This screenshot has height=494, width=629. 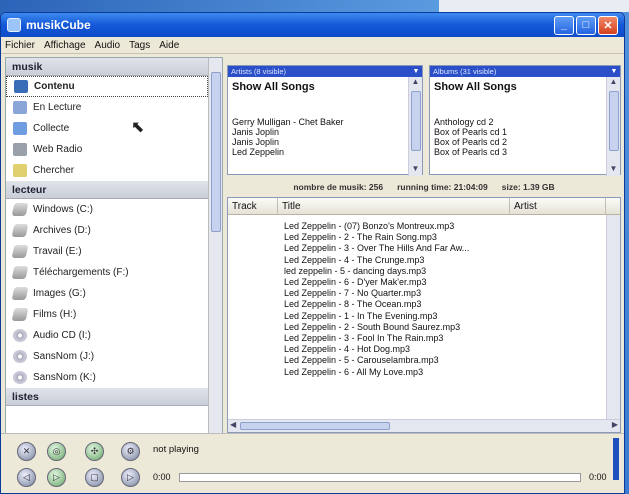 What do you see at coordinates (107, 170) in the screenshot?
I see `sidebar-musik-item: Chercher` at bounding box center [107, 170].